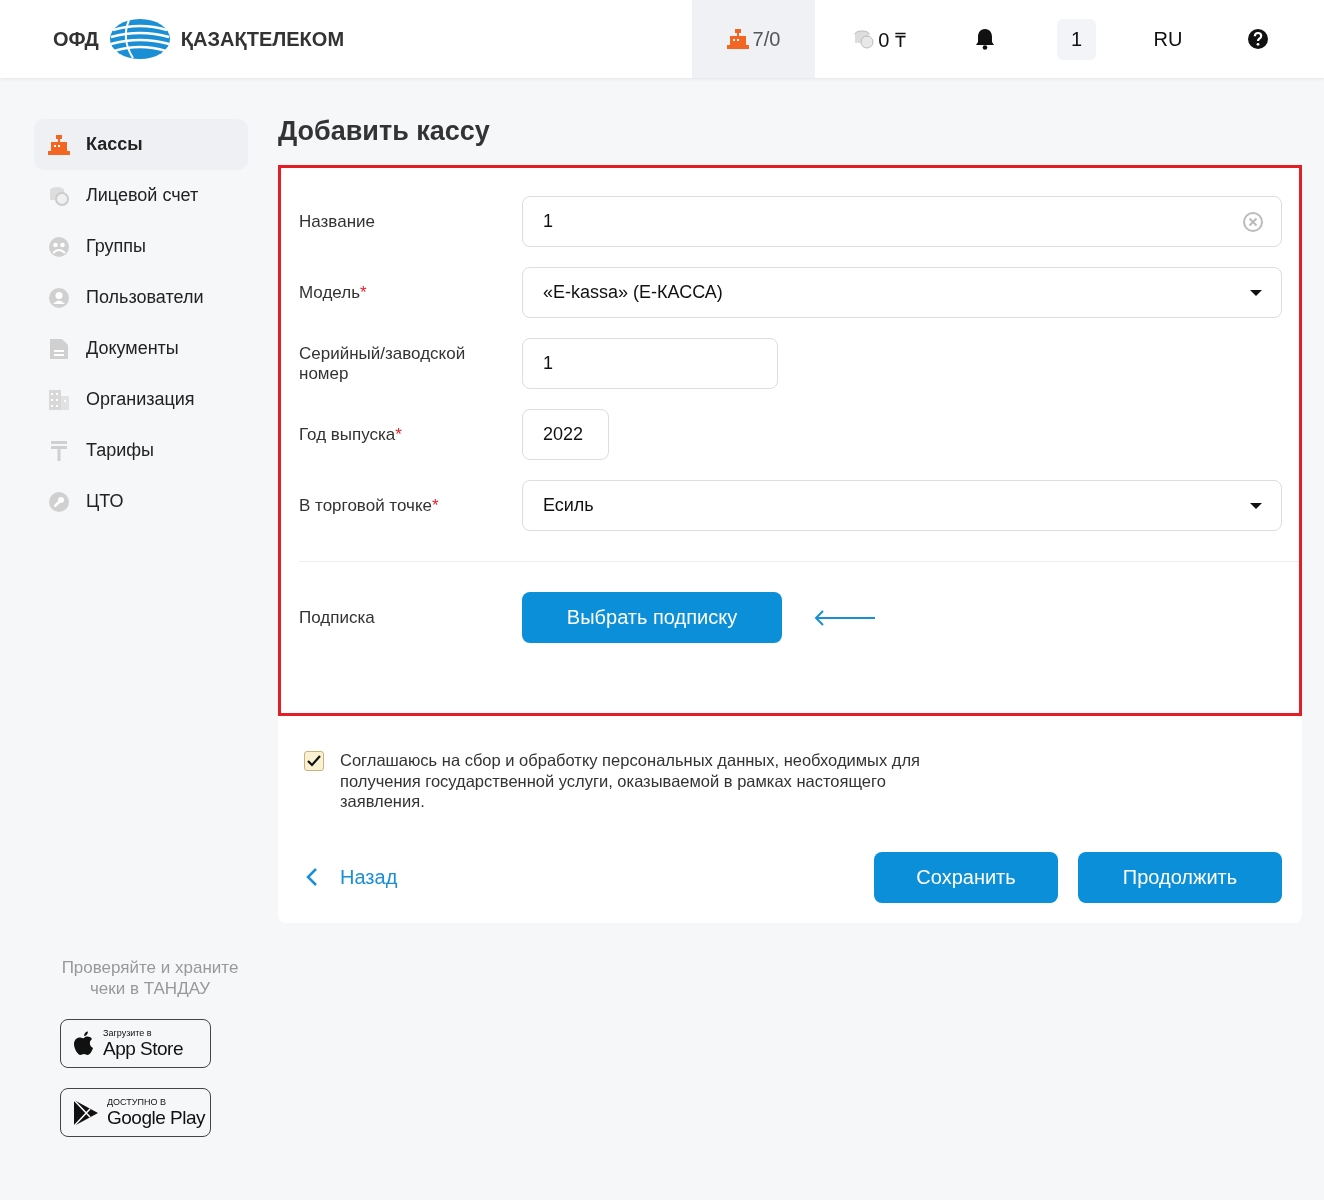 The image size is (1324, 1200). What do you see at coordinates (902, 292) in the screenshot?
I see `select-field: «E-kassa» (E-КАССА)` at bounding box center [902, 292].